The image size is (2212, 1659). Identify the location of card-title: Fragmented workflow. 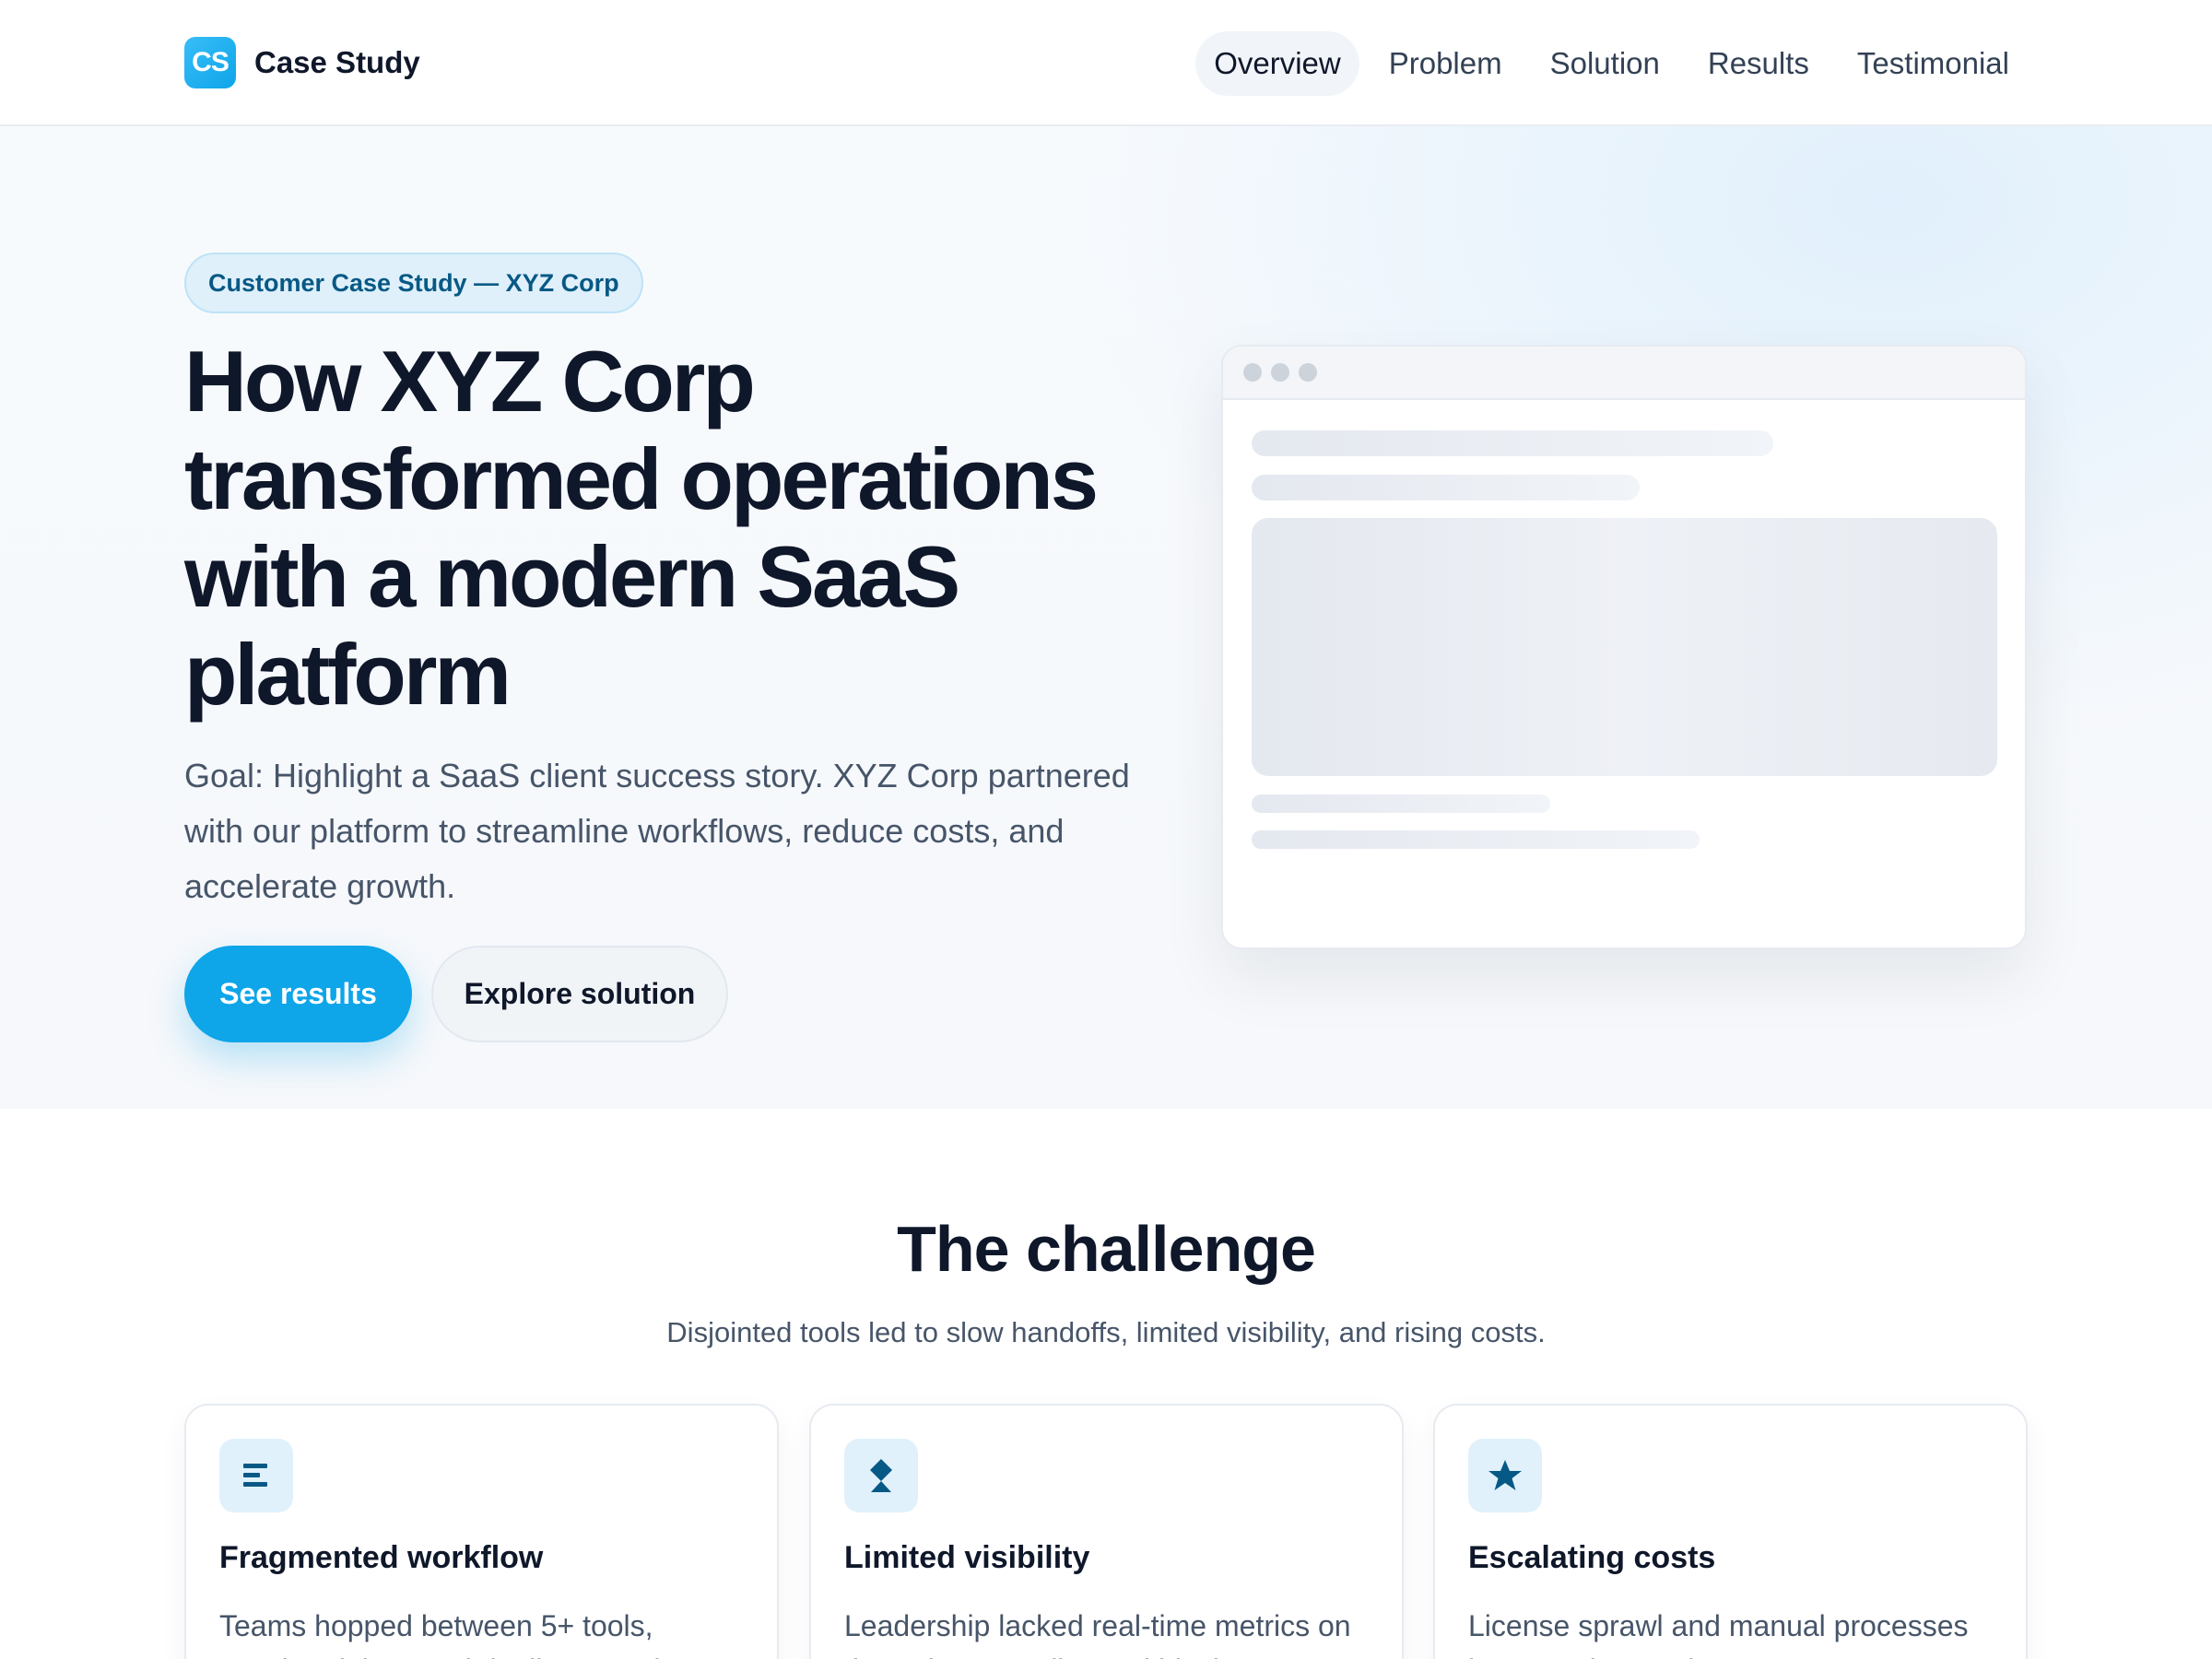
(381, 1557).